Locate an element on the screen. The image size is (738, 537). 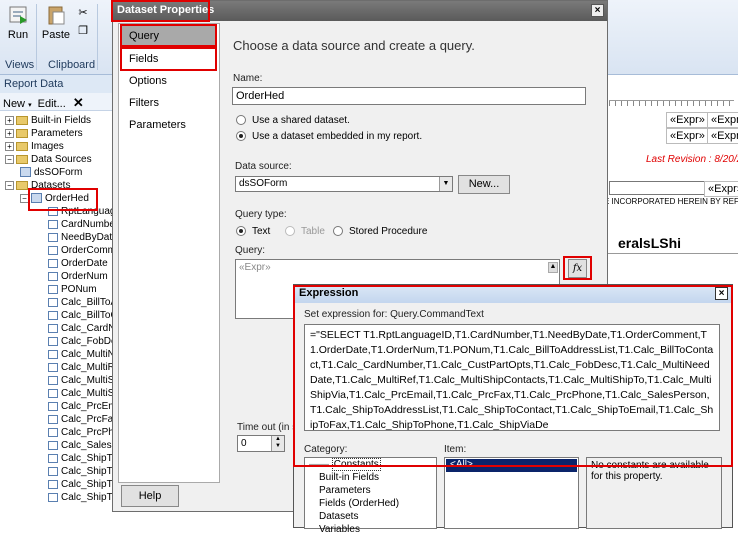
tree-label: OrderComm is located at coordinates (89, 250).